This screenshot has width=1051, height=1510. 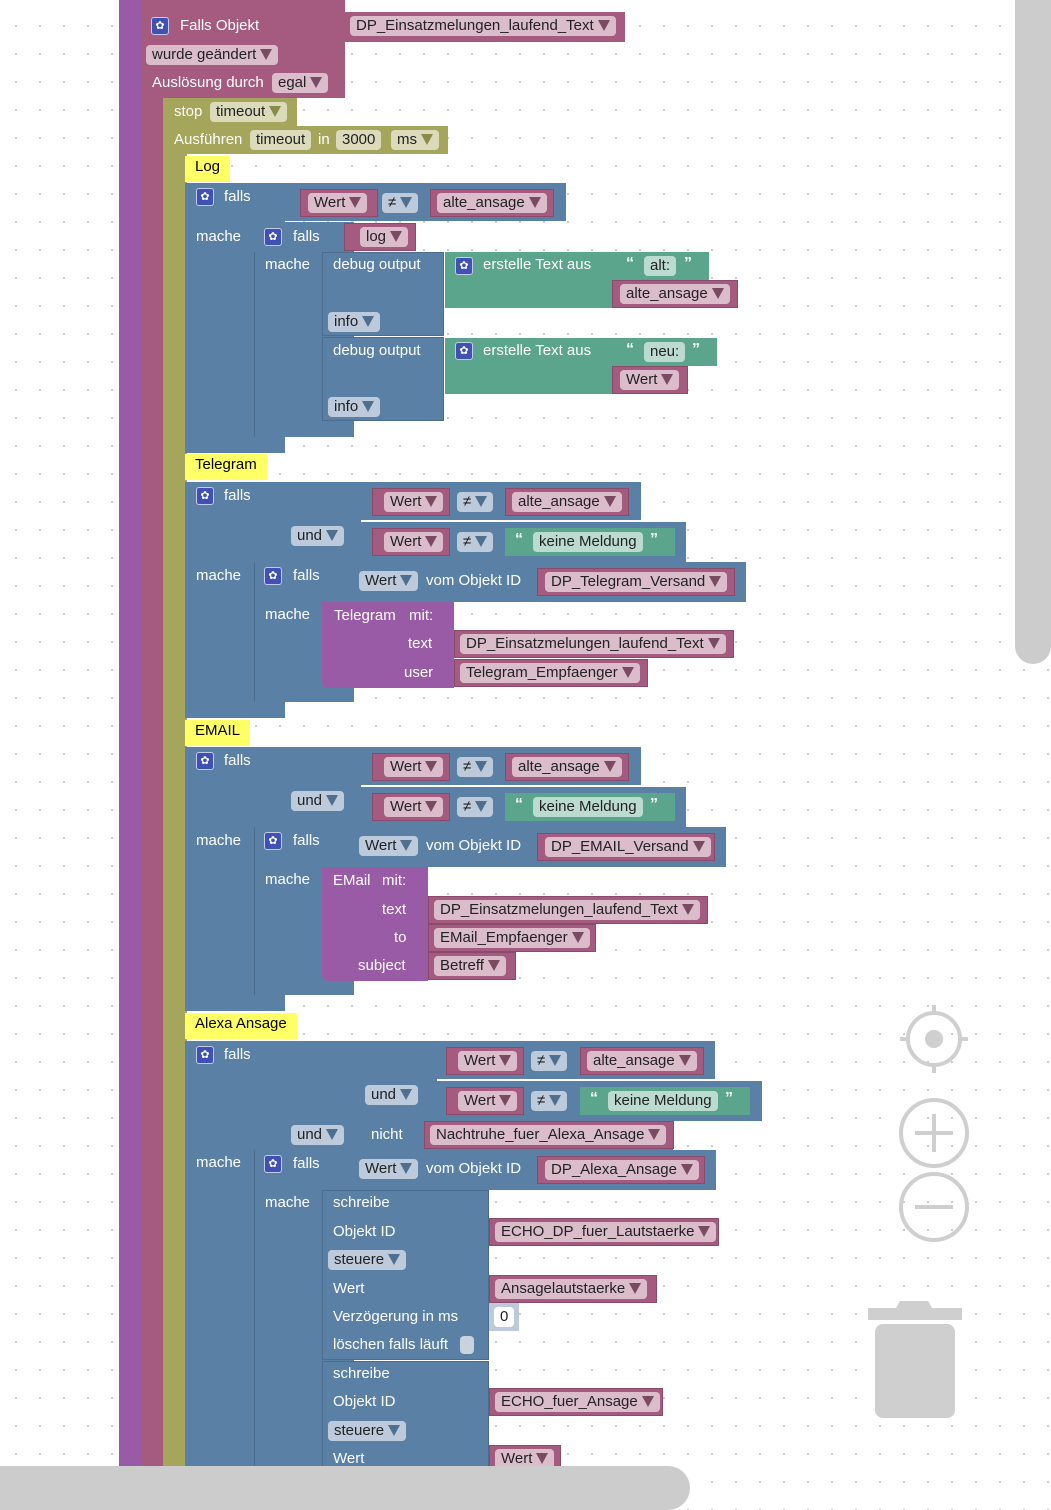 I want to click on alexa-dp-dropdown: DP_Alexa_Ansage, so click(x=622, y=1170).